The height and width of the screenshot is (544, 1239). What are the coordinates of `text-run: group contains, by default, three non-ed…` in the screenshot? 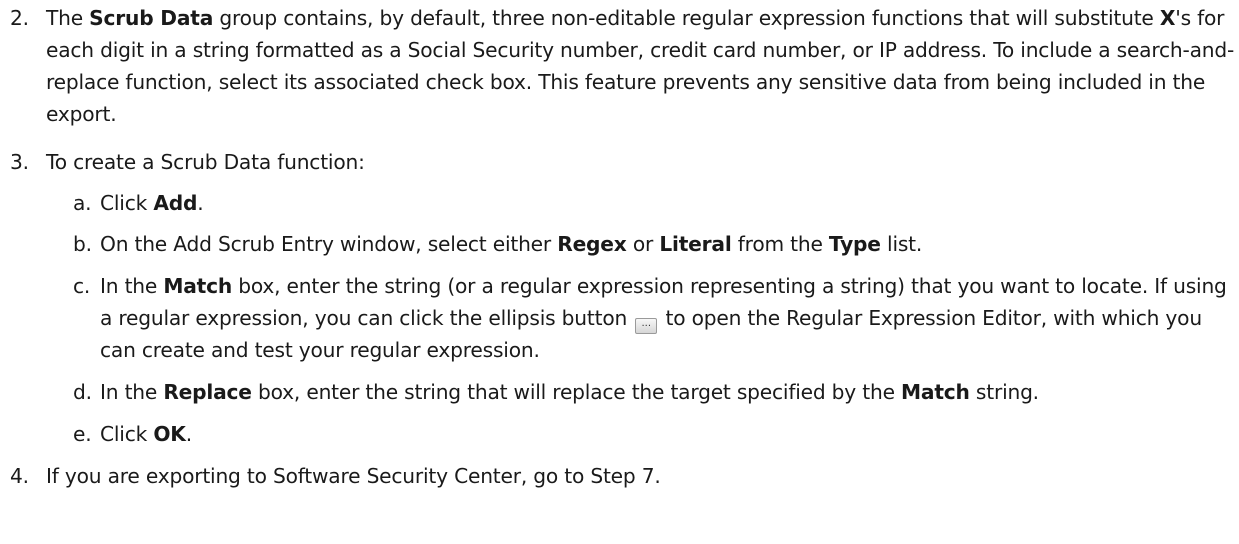 It's located at (686, 18).